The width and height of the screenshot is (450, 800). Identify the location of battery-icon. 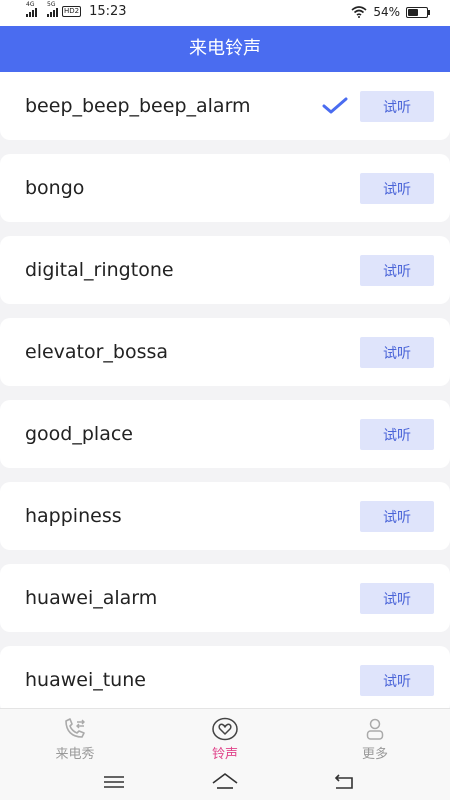
(418, 12).